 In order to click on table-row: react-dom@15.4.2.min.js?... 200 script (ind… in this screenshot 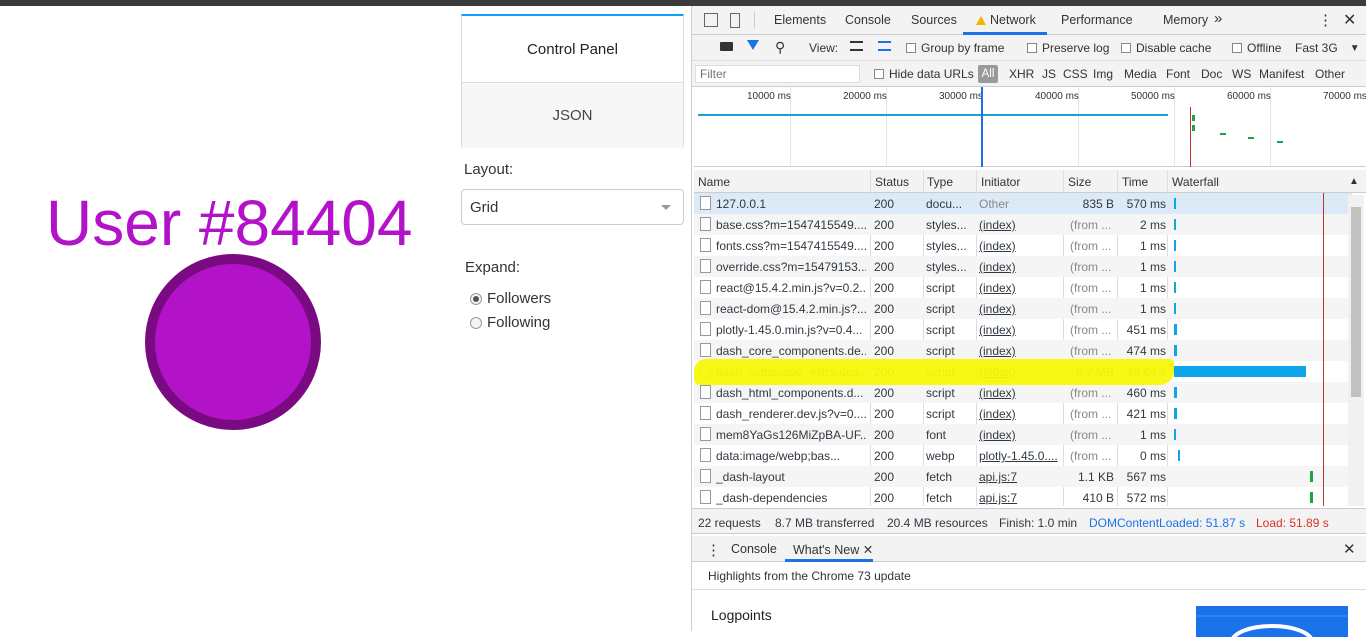, I will do `click(1023, 308)`.